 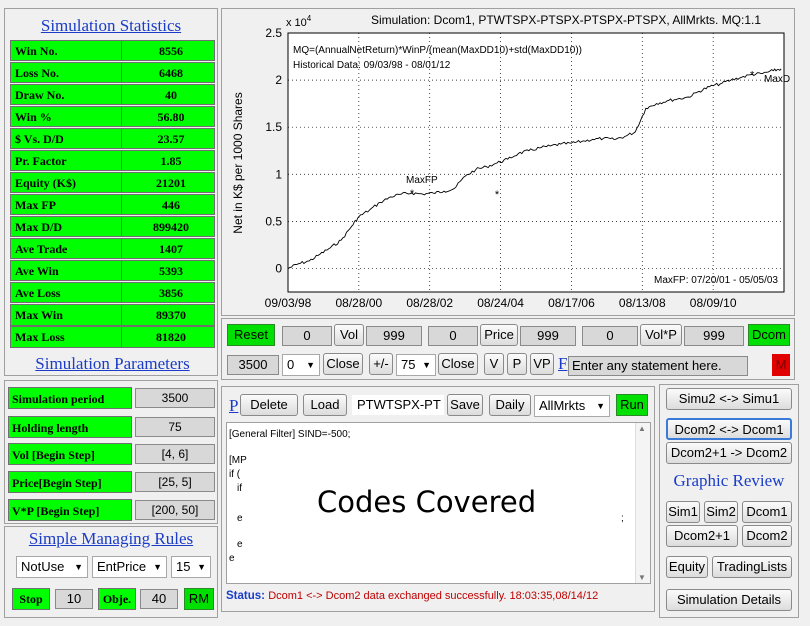 I want to click on codes-covered-text: Codes Covered, so click(x=427, y=502).